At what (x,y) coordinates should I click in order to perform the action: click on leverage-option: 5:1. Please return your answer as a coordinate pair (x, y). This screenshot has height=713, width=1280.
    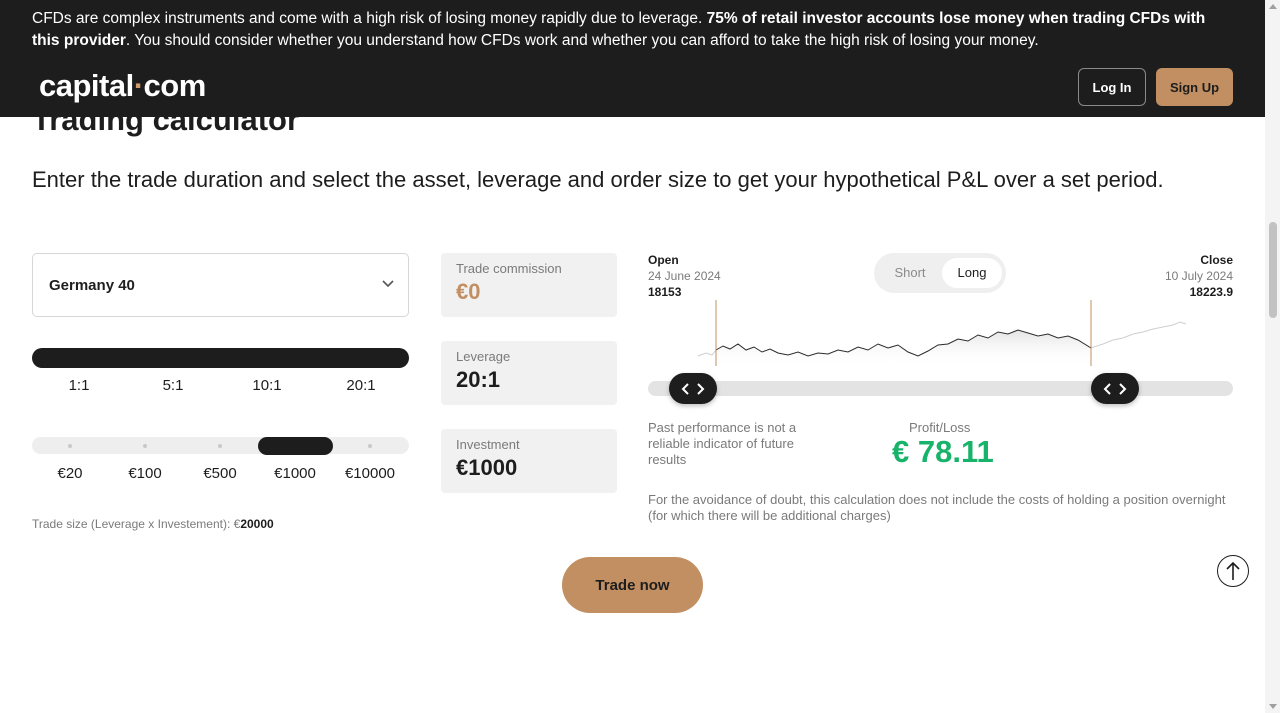
    Looking at the image, I should click on (173, 385).